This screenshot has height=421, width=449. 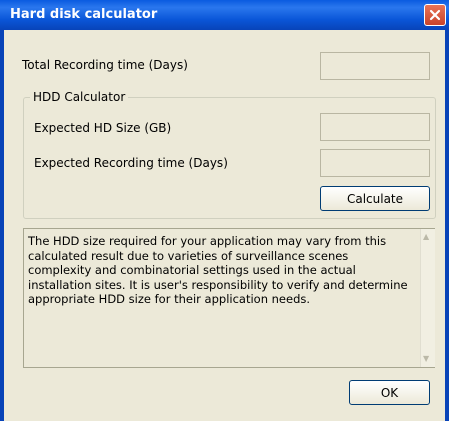 I want to click on title-bar: Hard disk calculator, so click(x=224, y=15).